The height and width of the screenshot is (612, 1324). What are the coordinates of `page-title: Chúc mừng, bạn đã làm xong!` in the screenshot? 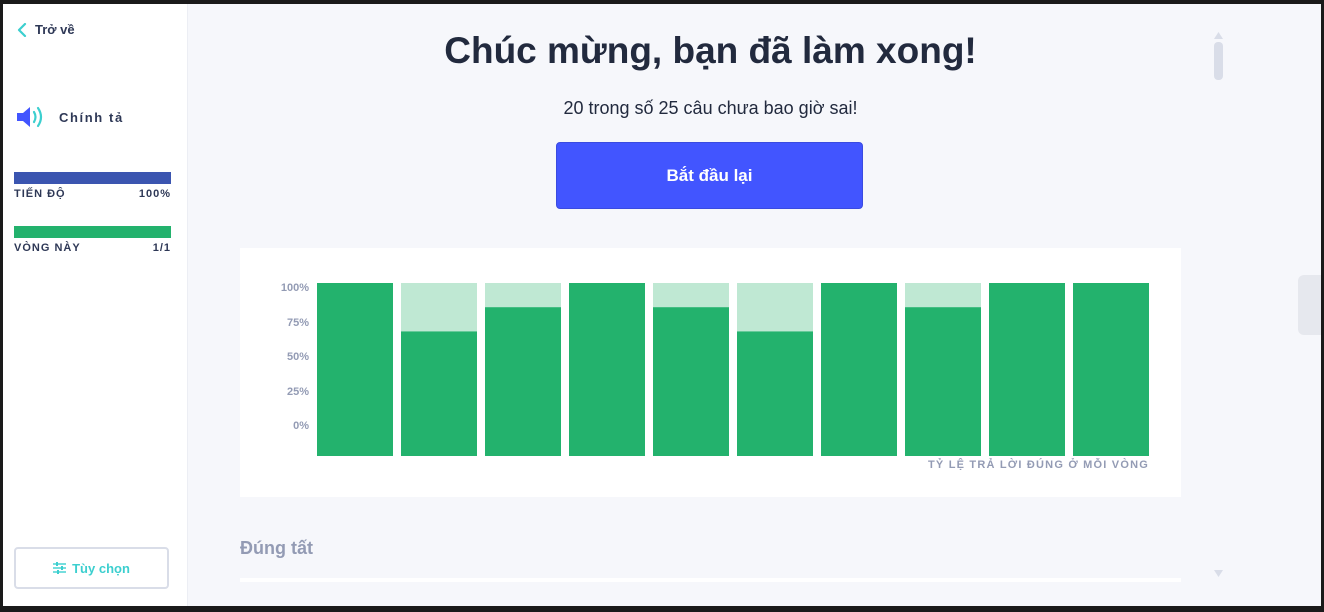 It's located at (710, 50).